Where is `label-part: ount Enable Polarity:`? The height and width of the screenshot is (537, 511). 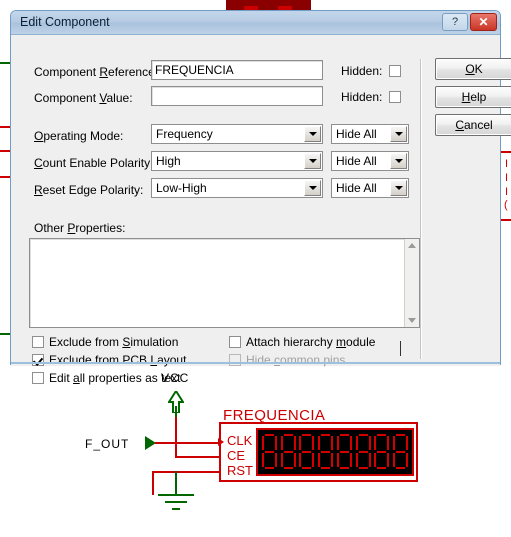
label-part: ount Enable Polarity: is located at coordinates (98, 163).